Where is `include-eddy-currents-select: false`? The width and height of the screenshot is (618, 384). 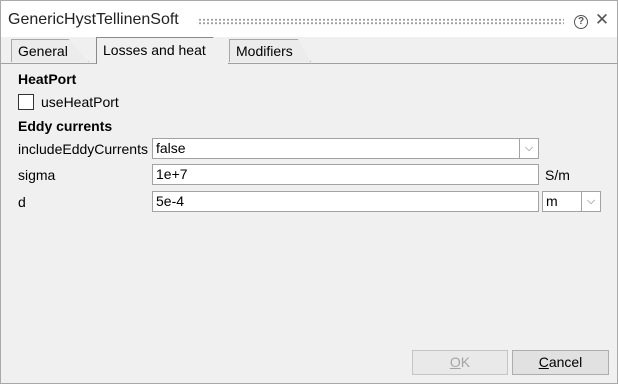
include-eddy-currents-select: false is located at coordinates (336, 148).